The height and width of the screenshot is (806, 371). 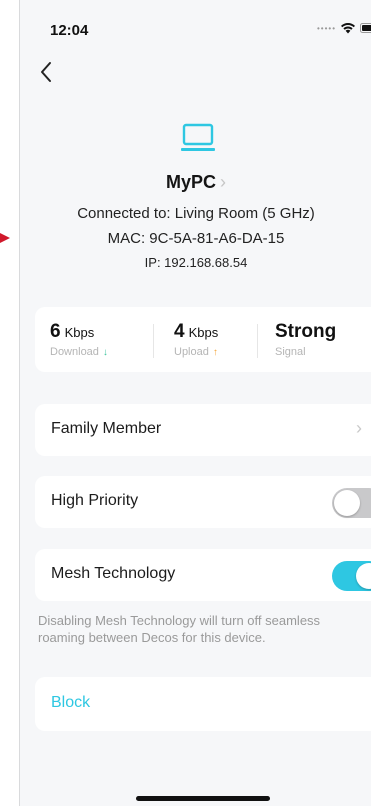 What do you see at coordinates (351, 576) in the screenshot?
I see `mesh-technology-toggle` at bounding box center [351, 576].